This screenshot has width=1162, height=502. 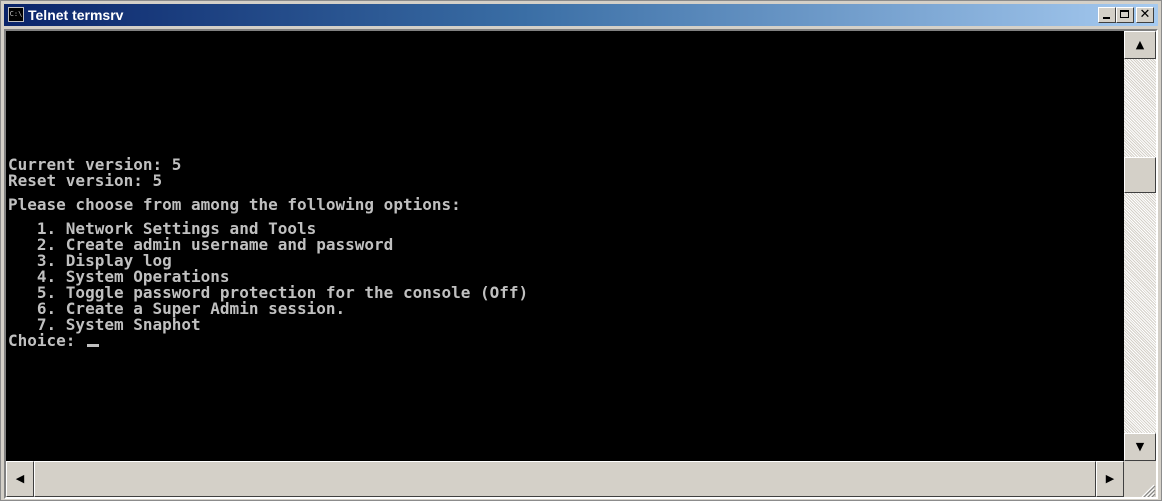 I want to click on scroll-up-button: ▲, so click(x=1140, y=45).